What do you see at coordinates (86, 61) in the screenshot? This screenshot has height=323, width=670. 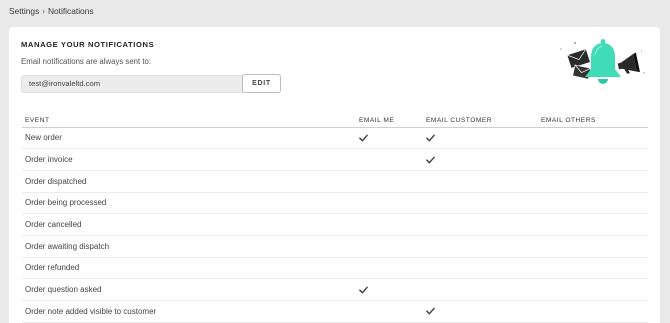 I see `email-subtitle: Email notifications are always sent to:` at bounding box center [86, 61].